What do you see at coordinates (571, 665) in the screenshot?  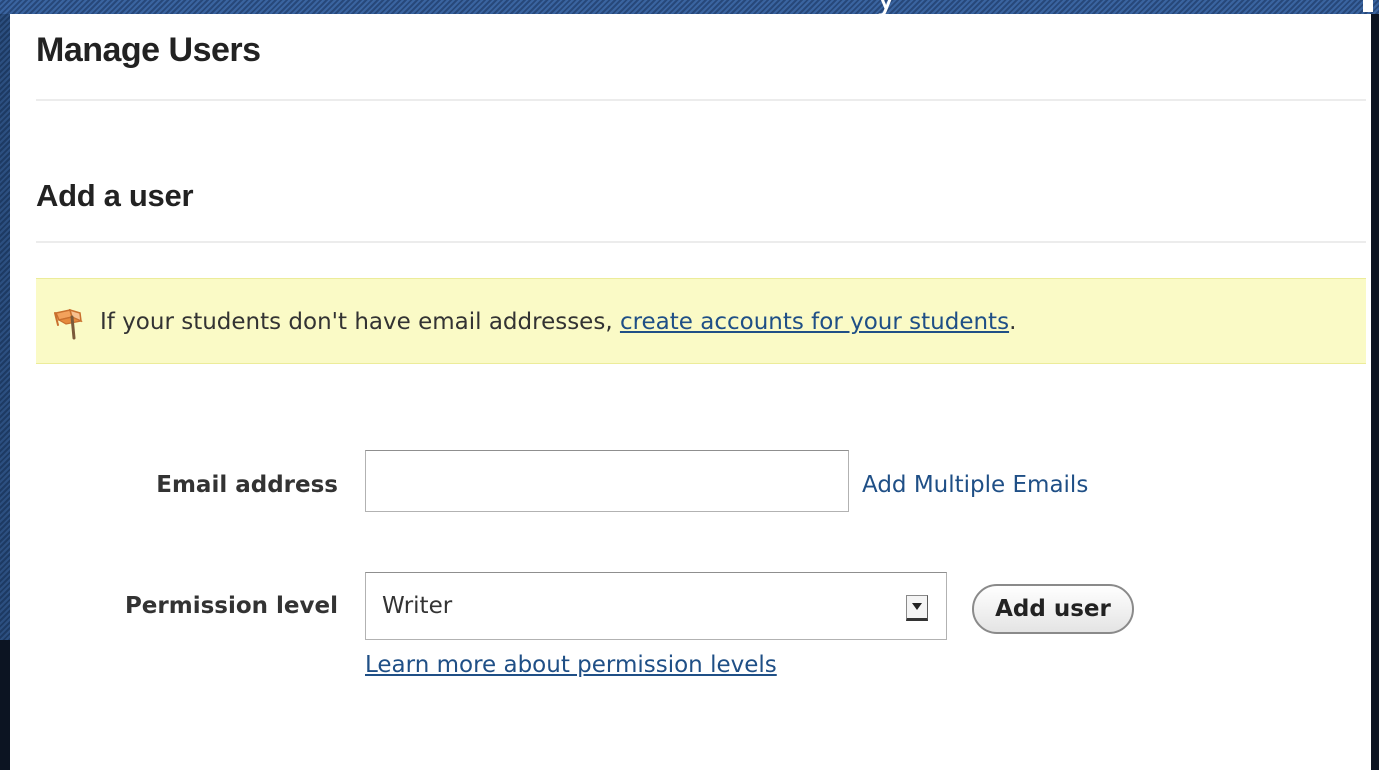 I see `learn-permission-levels-link: Learn more about permission levels` at bounding box center [571, 665].